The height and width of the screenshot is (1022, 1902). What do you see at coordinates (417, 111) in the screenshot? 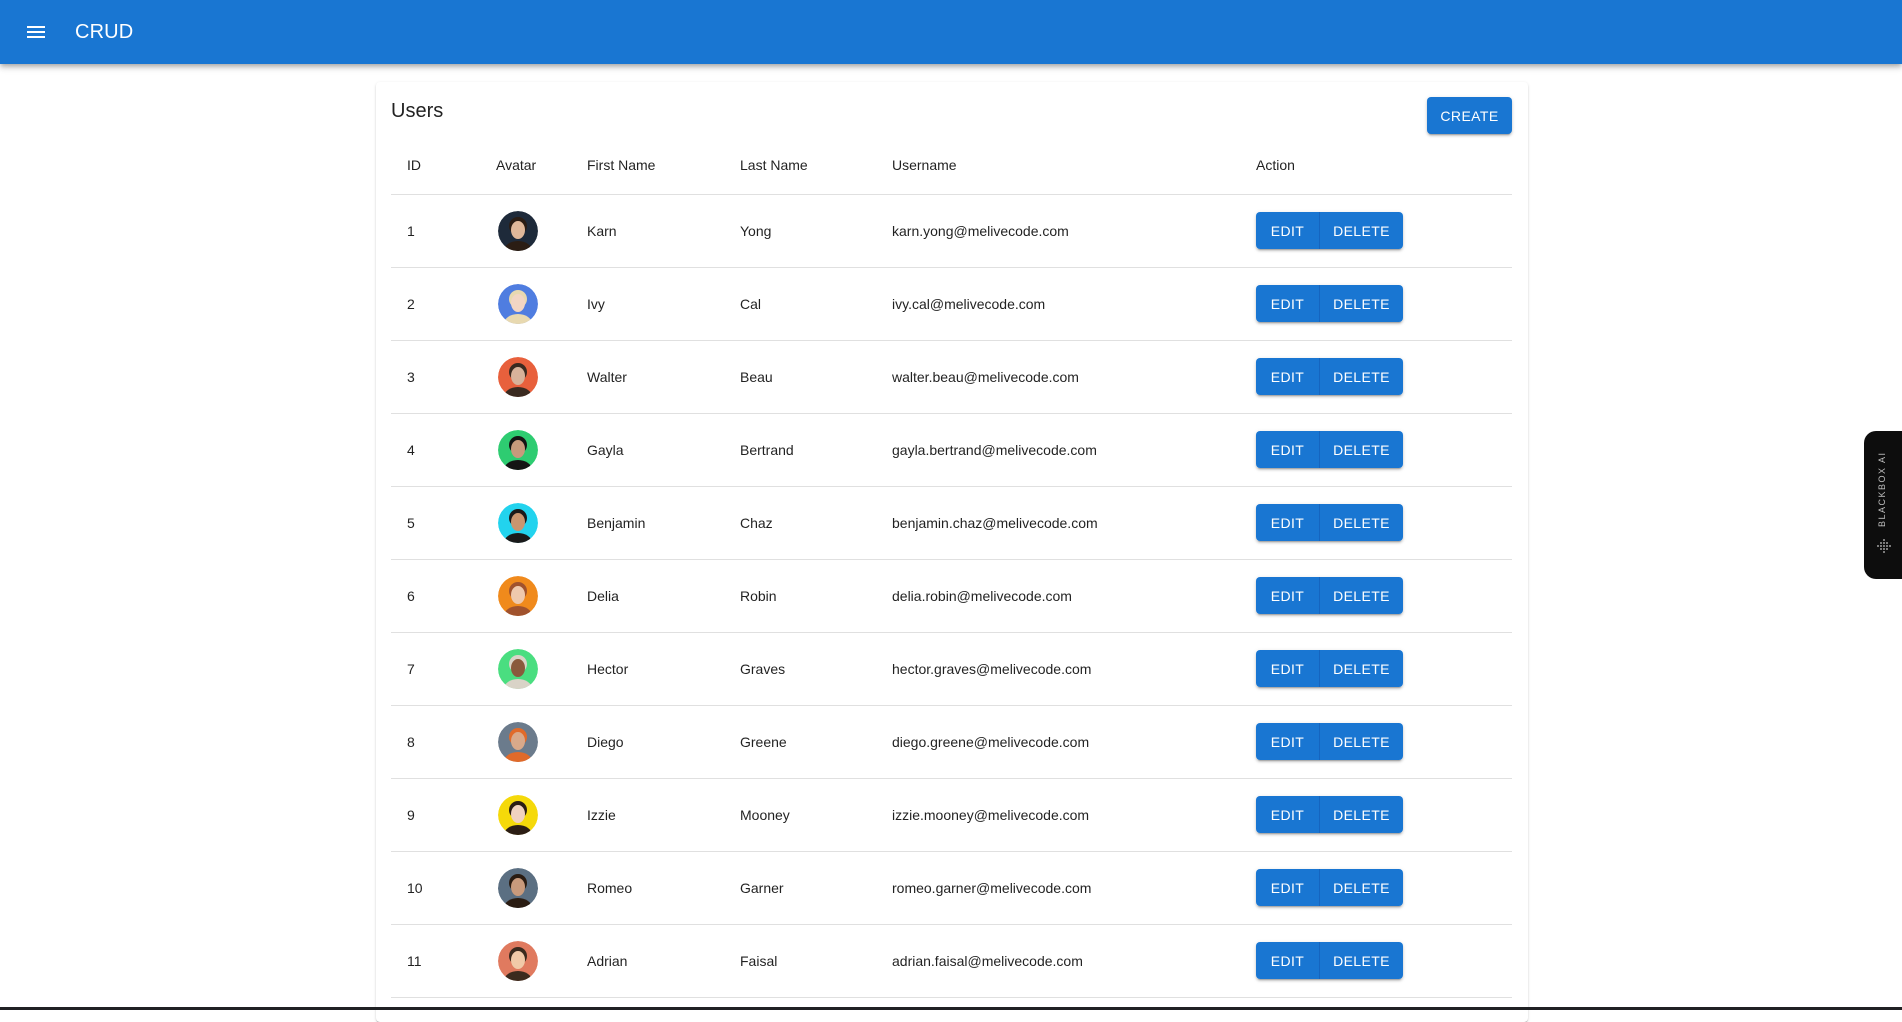
I see `page-title: Users` at bounding box center [417, 111].